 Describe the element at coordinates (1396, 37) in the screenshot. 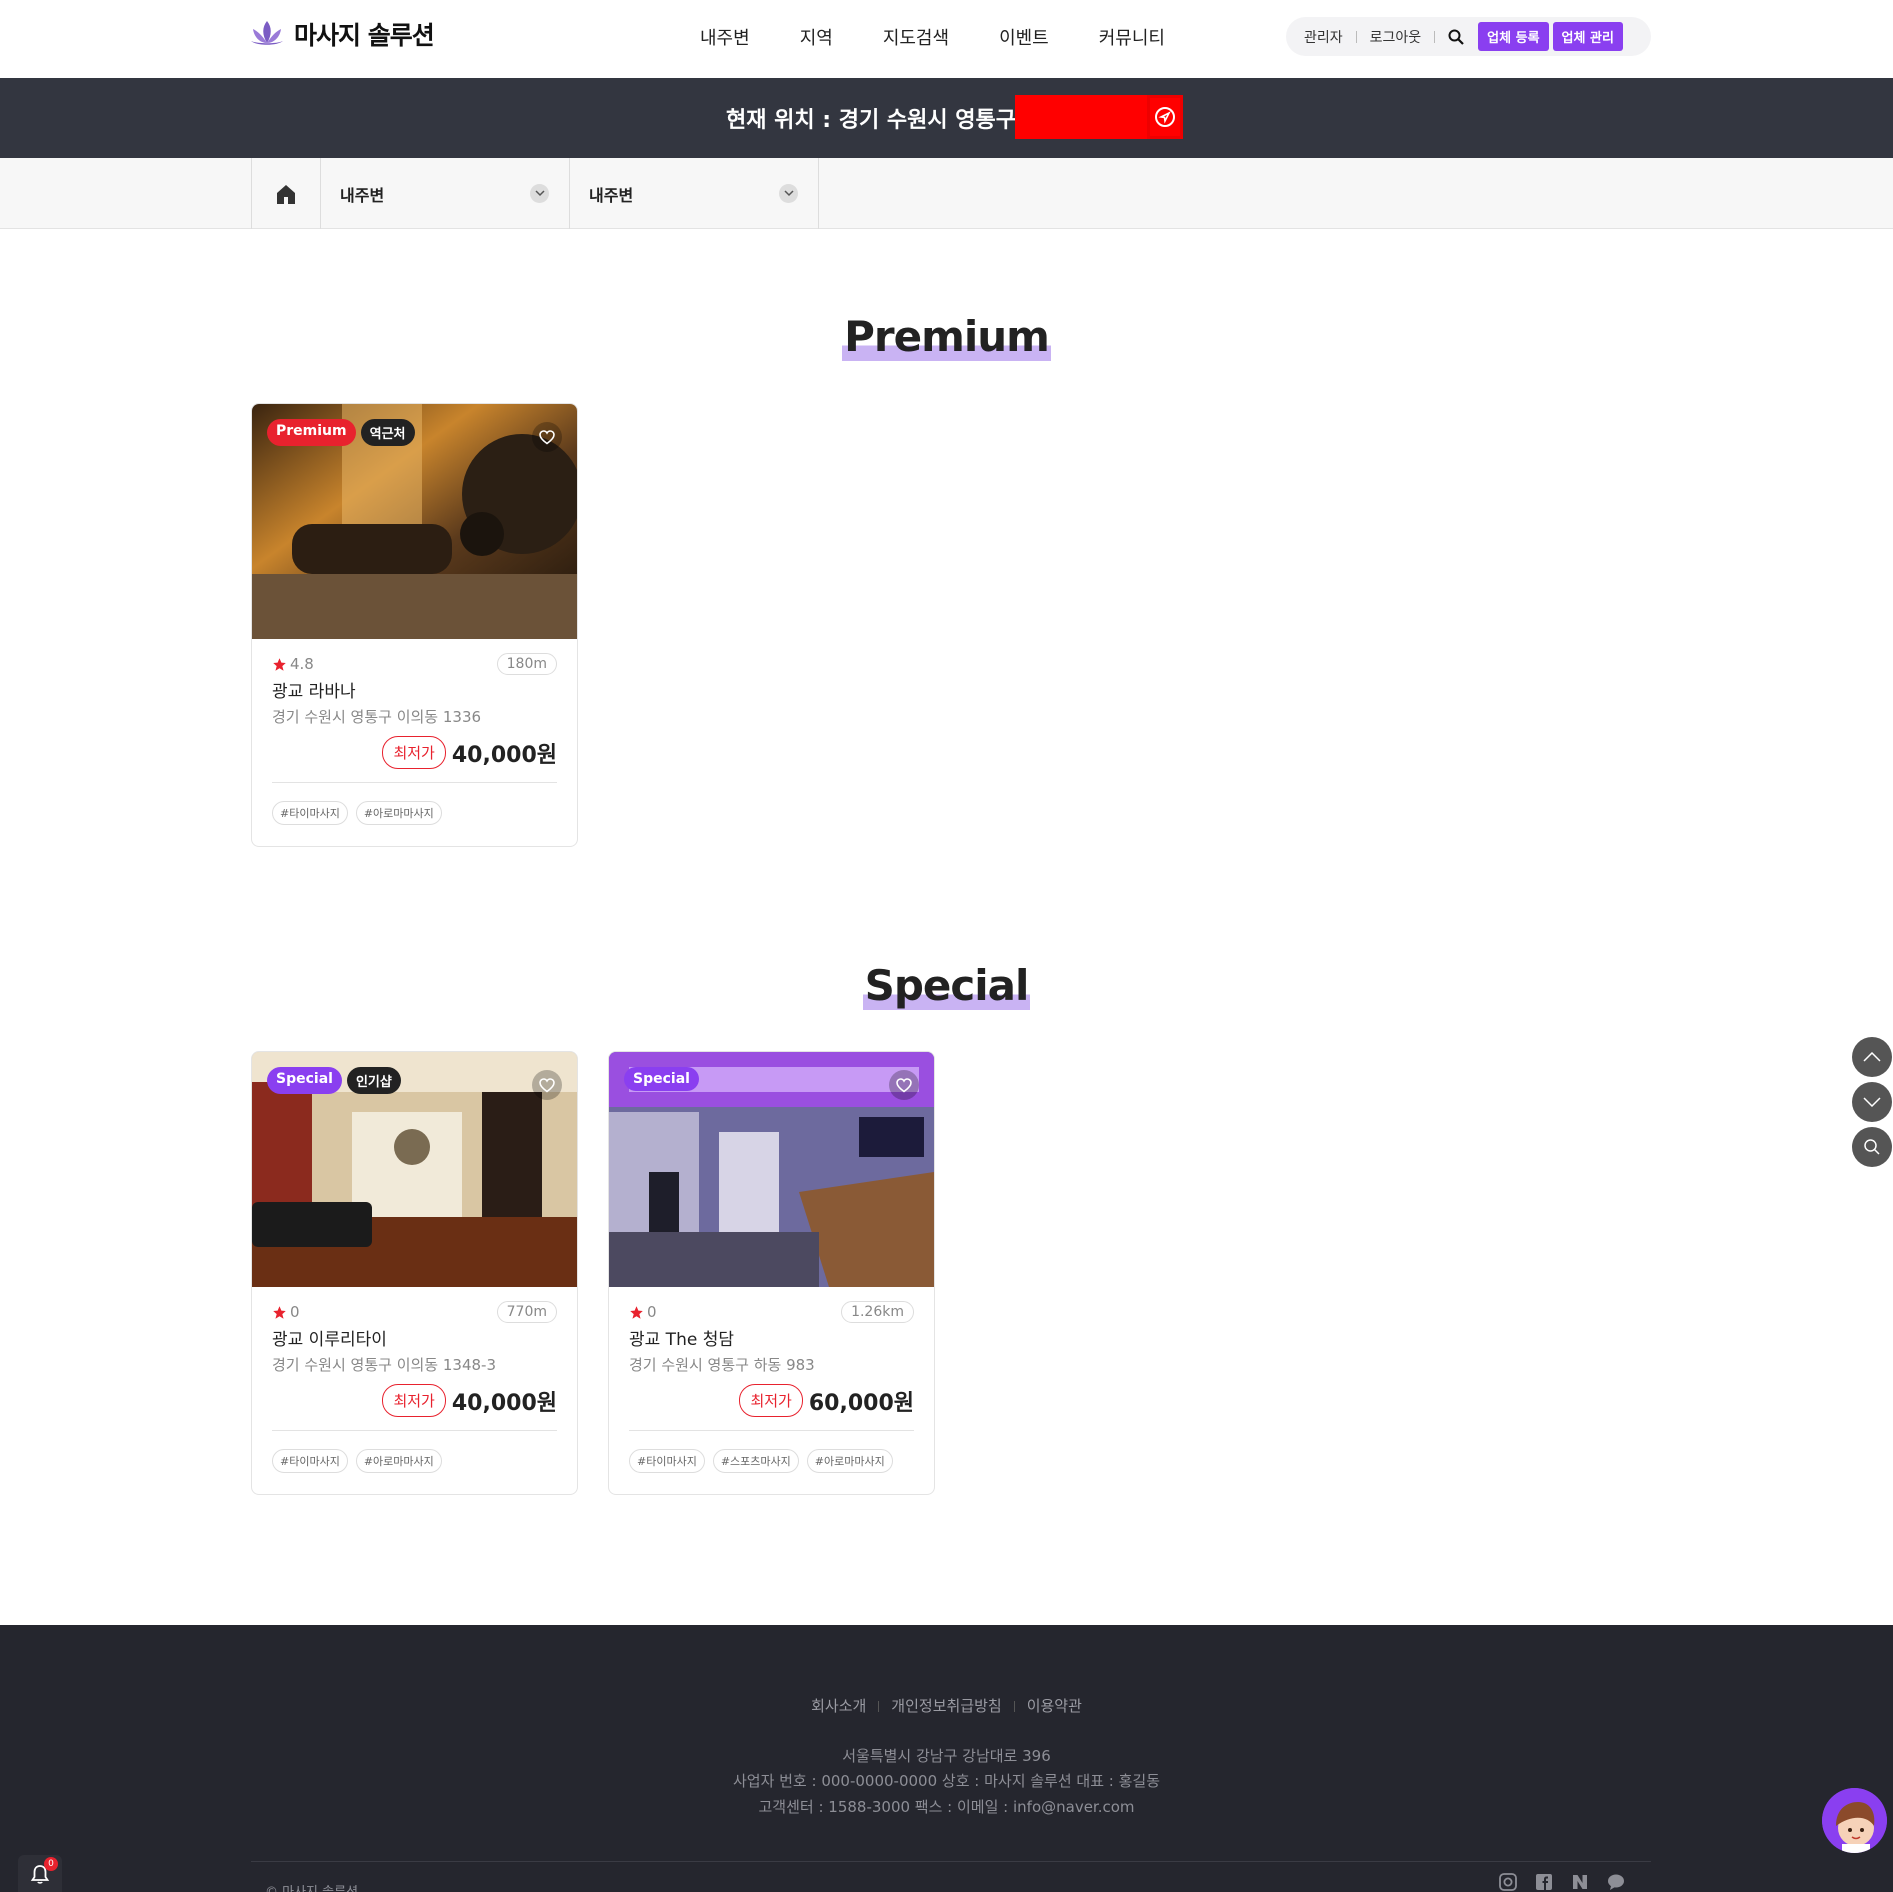

I see `logout-link: 로그아웃` at that location.